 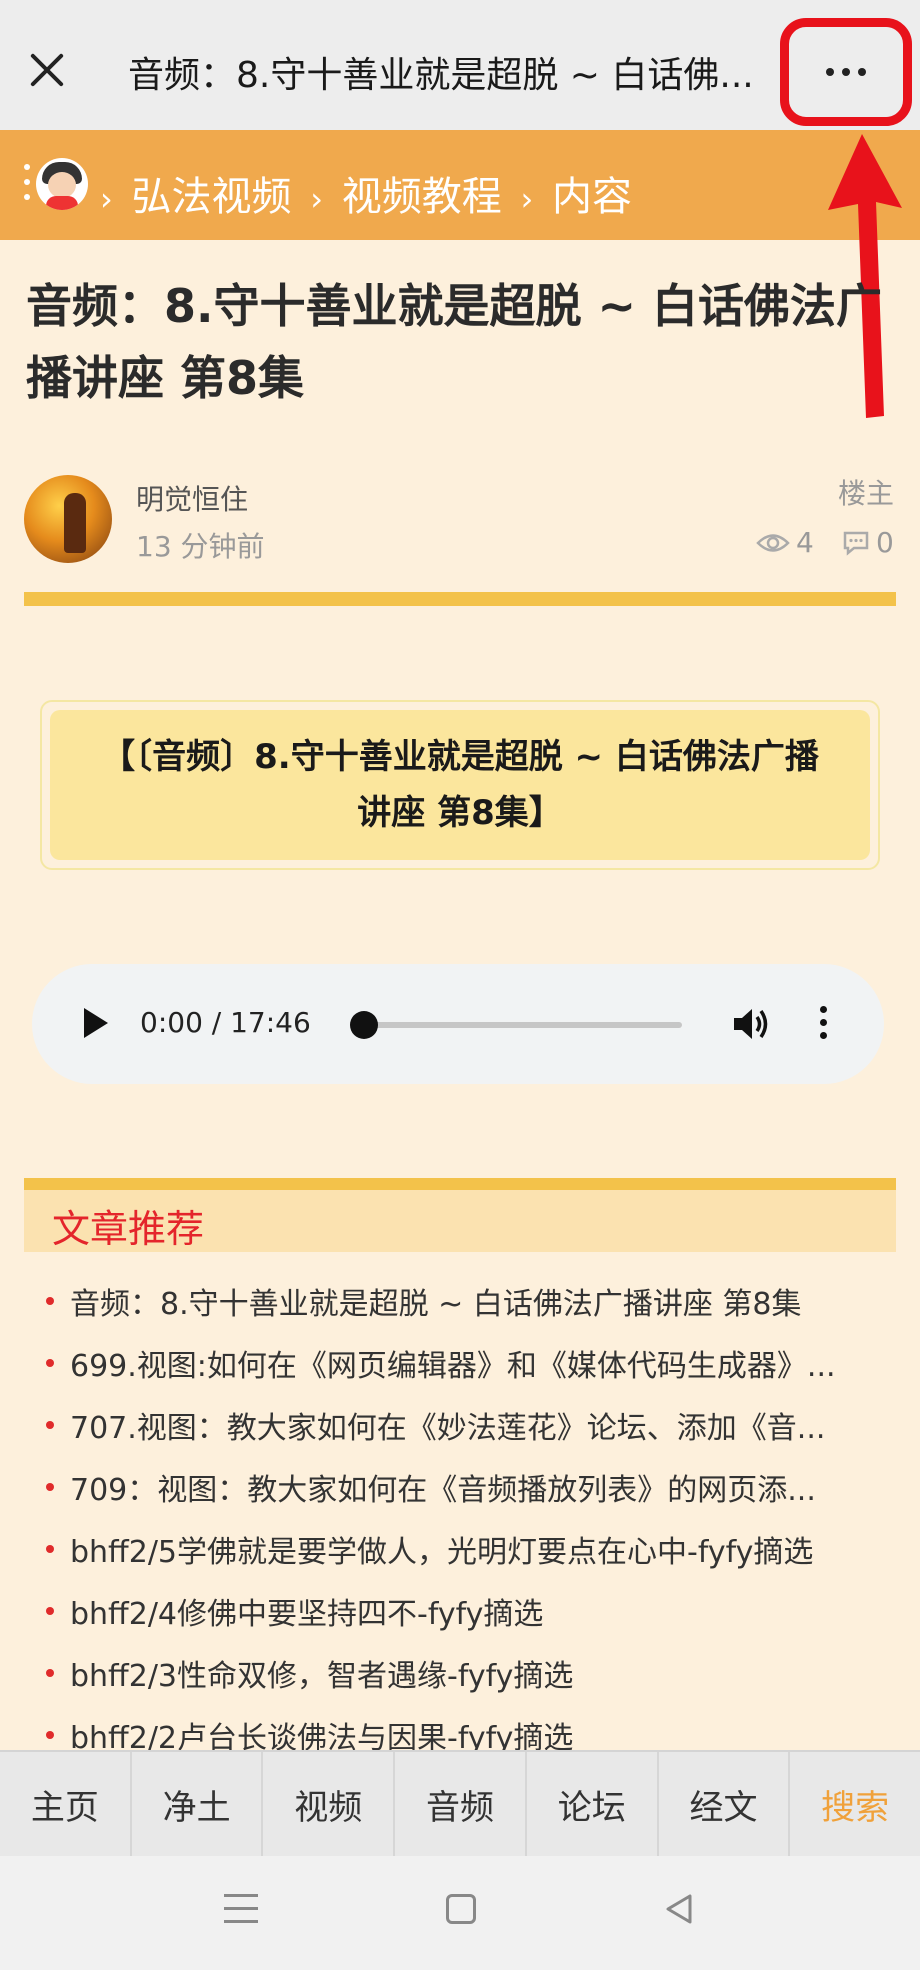 What do you see at coordinates (128, 1229) in the screenshot?
I see `recommend-title: 文章推荐` at bounding box center [128, 1229].